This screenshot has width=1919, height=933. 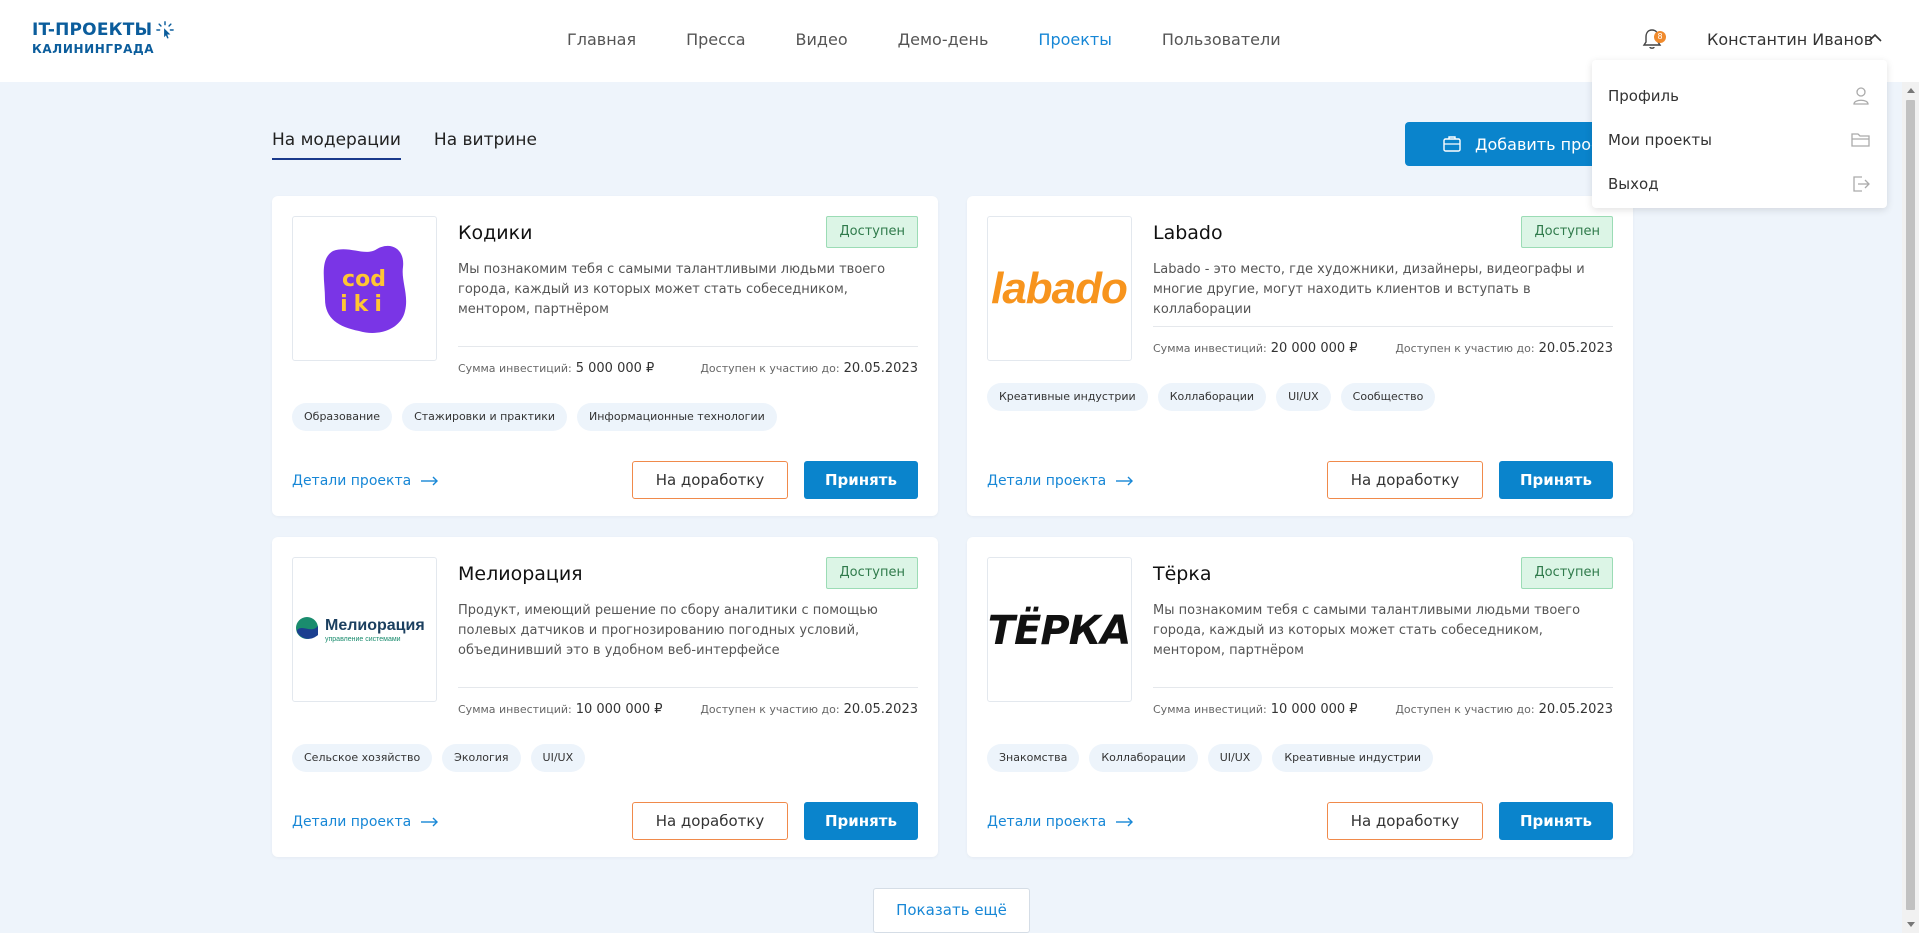 What do you see at coordinates (495, 233) in the screenshot?
I see `project-title: Кодики` at bounding box center [495, 233].